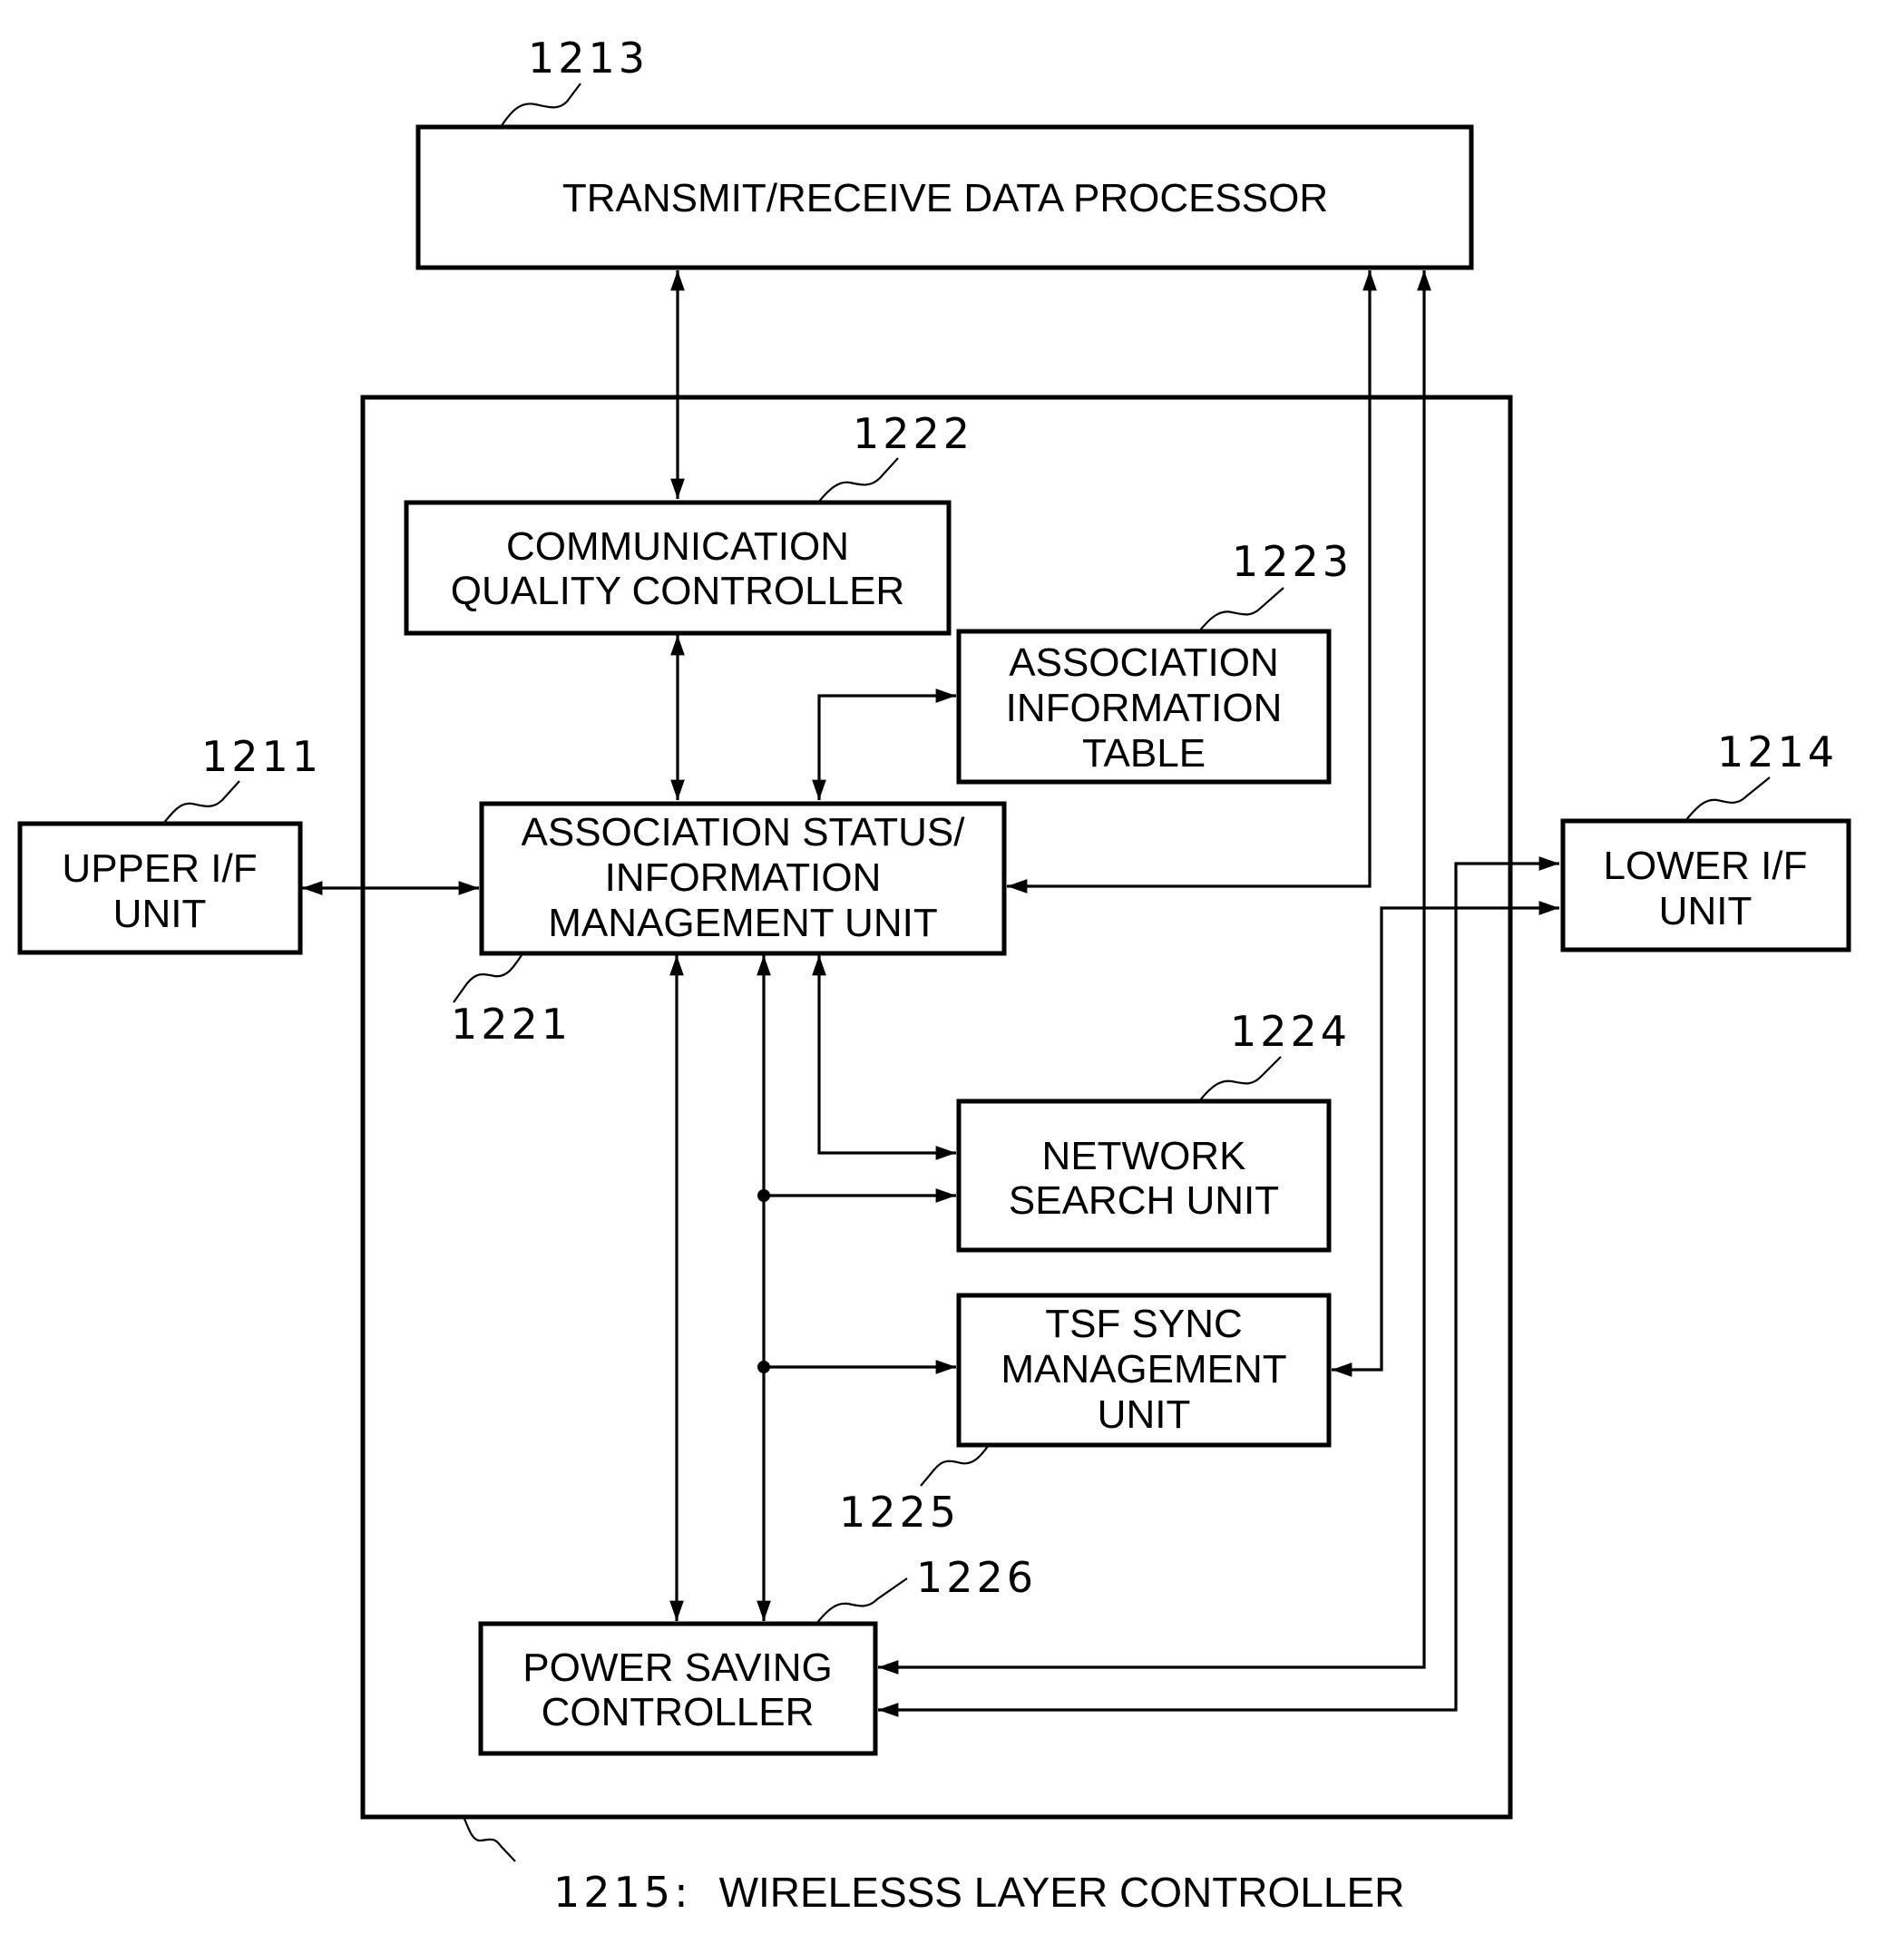 The image size is (1904, 1953). What do you see at coordinates (742, 923) in the screenshot?
I see `block-label-line-3: MANAGEMENT UNIT` at bounding box center [742, 923].